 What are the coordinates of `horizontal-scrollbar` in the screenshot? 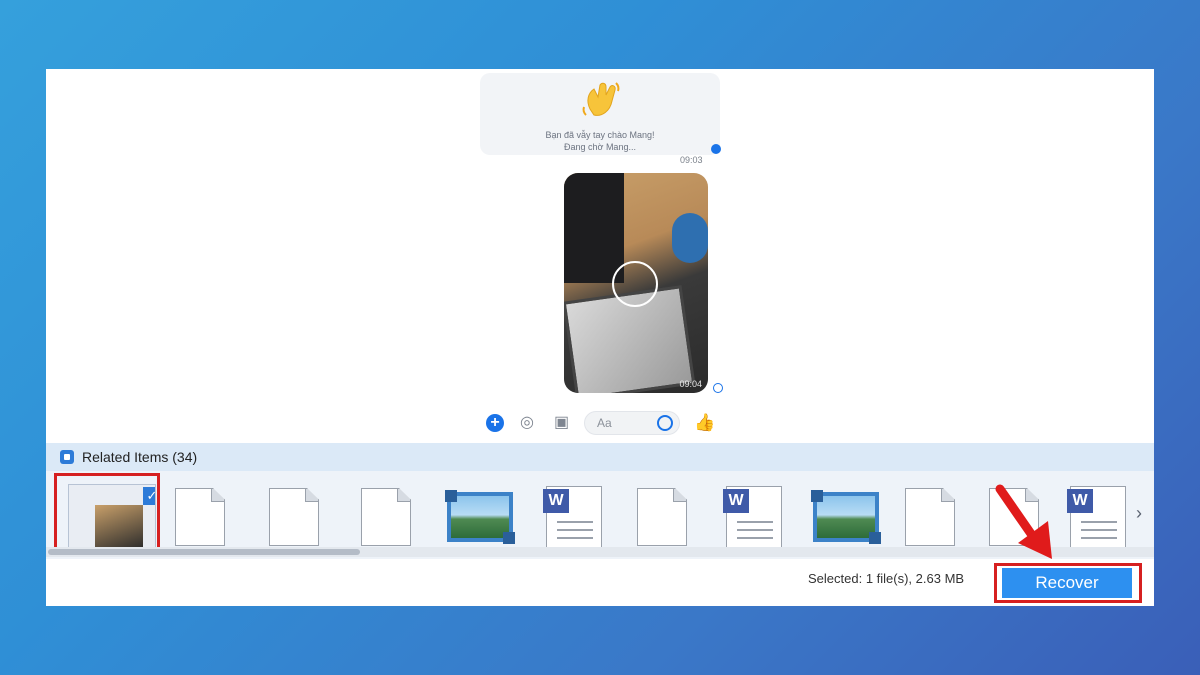 It's located at (600, 552).